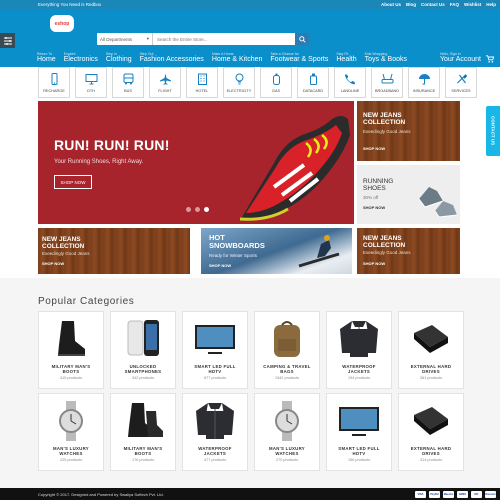 The height and width of the screenshot is (500, 500). I want to click on snowboarder-image, so click(319, 251).